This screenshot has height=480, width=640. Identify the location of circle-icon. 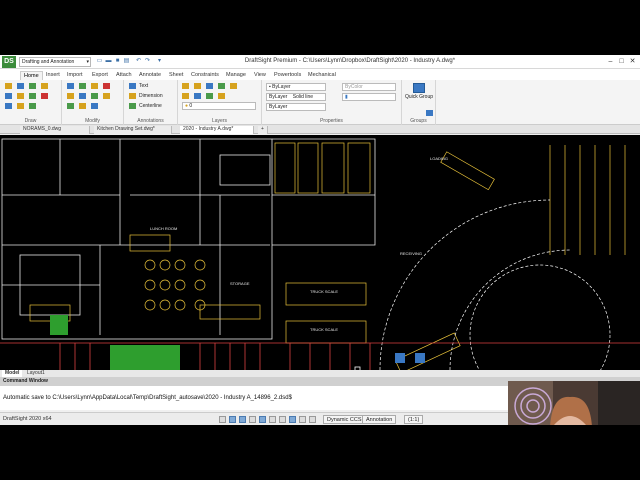
(32, 86).